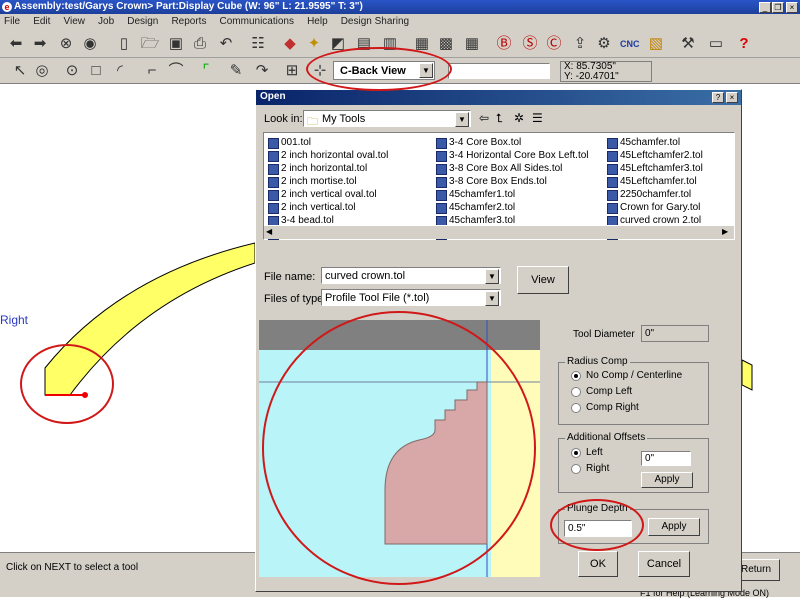 Image resolution: width=800 pixels, height=598 pixels. Describe the element at coordinates (491, 181) in the screenshot. I see `file-list-item: 3-8 Core Box Ends.tol` at that location.